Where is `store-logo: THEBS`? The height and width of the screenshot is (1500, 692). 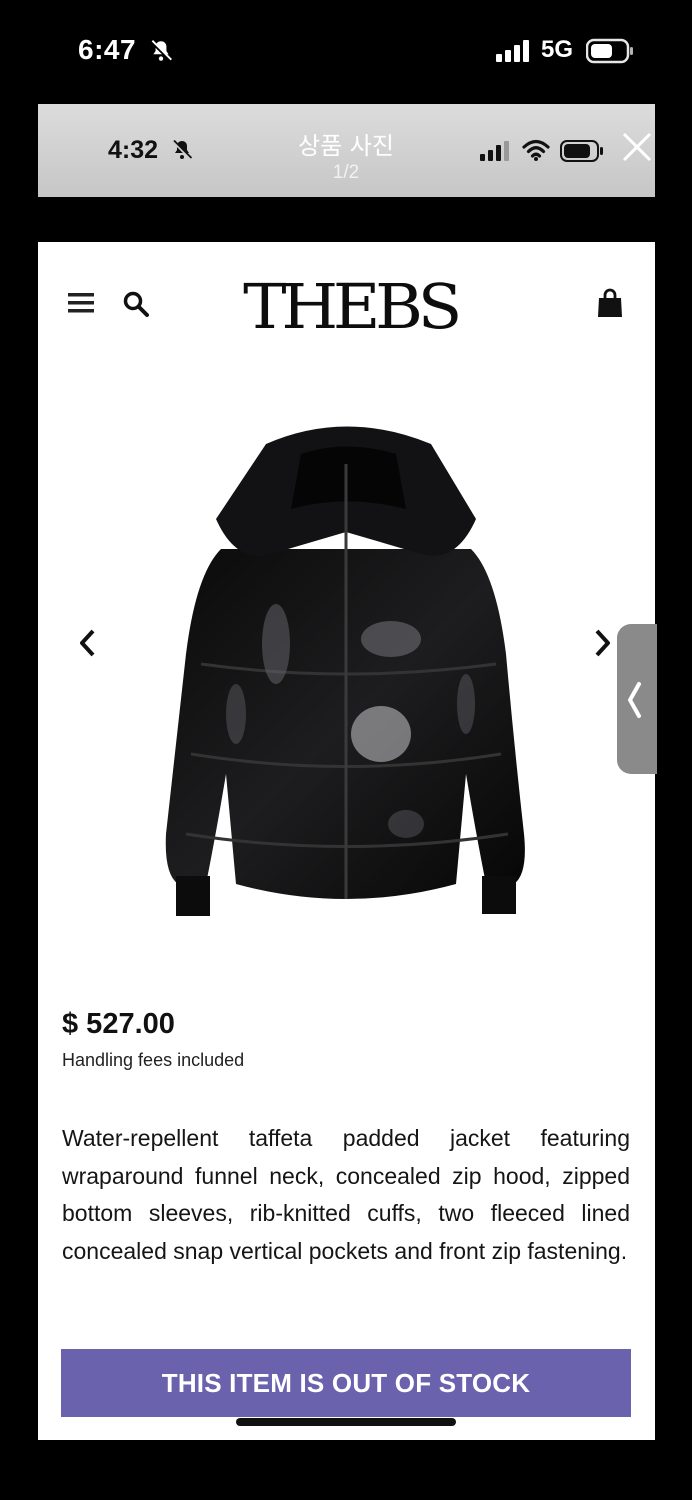 store-logo: THEBS is located at coordinates (352, 307).